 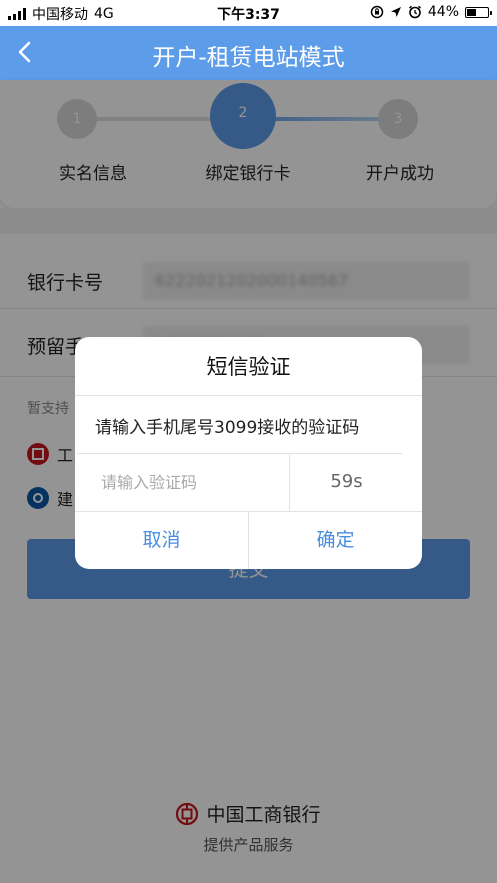 I want to click on alarm-icon, so click(x=414, y=12).